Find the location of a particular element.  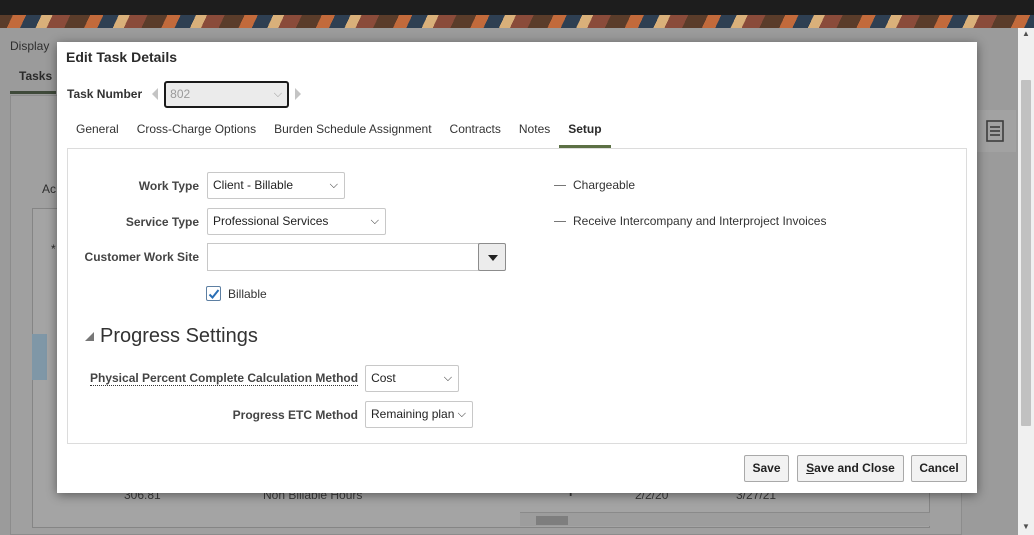

display-label: Display is located at coordinates (30, 46).